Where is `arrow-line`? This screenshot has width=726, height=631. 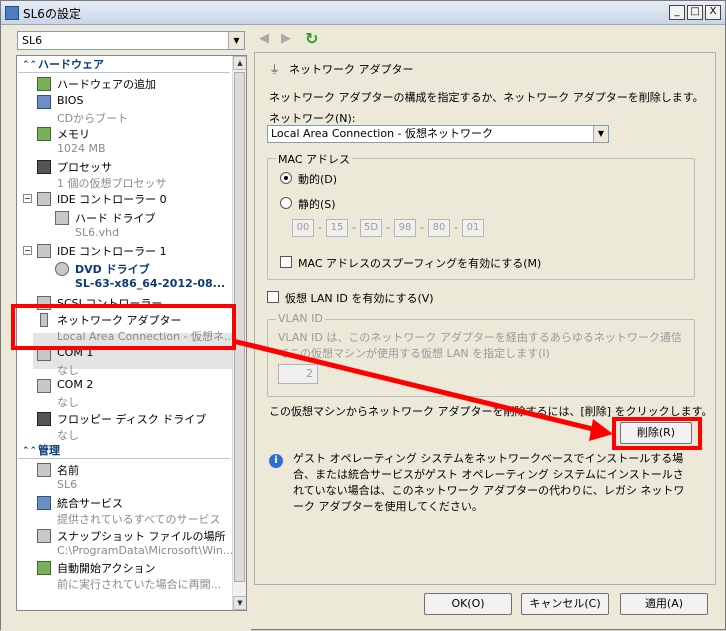 arrow-line is located at coordinates (417, 386).